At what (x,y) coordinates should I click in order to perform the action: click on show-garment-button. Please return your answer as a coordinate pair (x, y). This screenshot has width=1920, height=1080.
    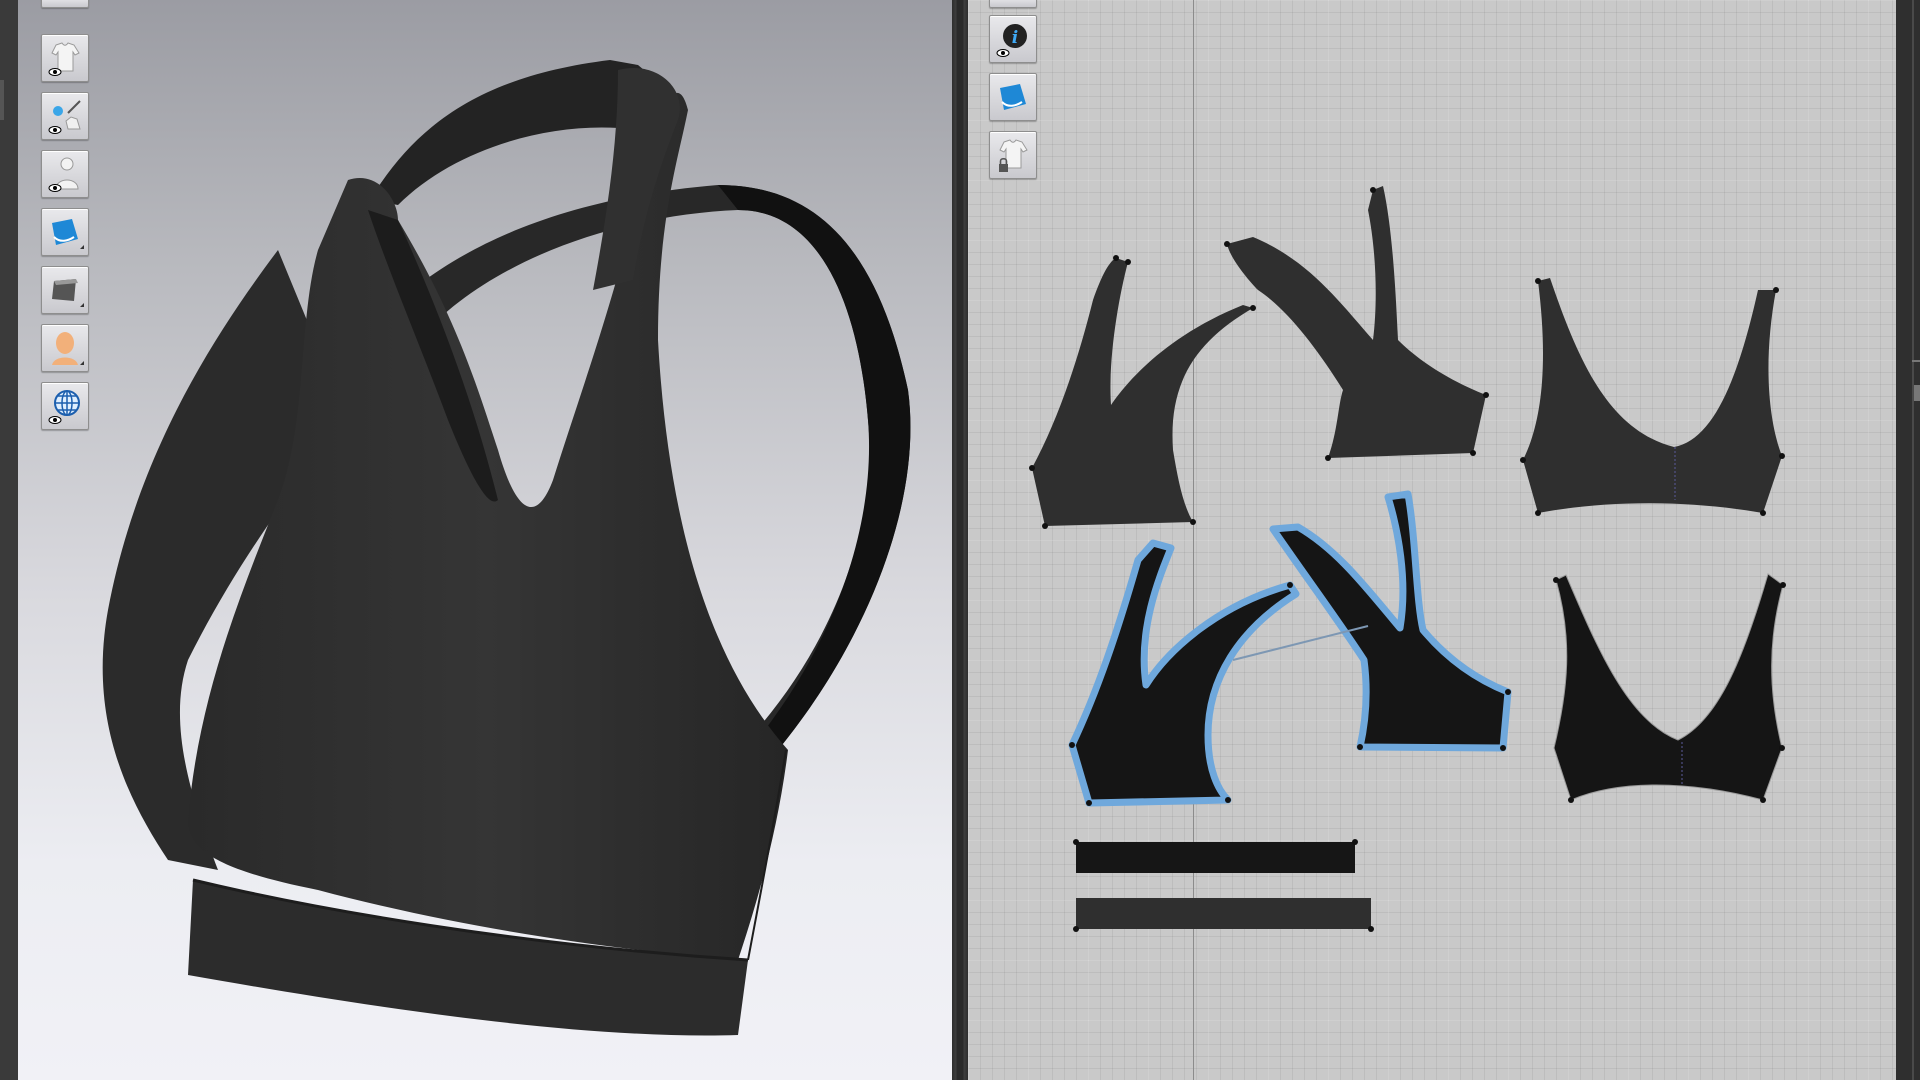
    Looking at the image, I should click on (65, 58).